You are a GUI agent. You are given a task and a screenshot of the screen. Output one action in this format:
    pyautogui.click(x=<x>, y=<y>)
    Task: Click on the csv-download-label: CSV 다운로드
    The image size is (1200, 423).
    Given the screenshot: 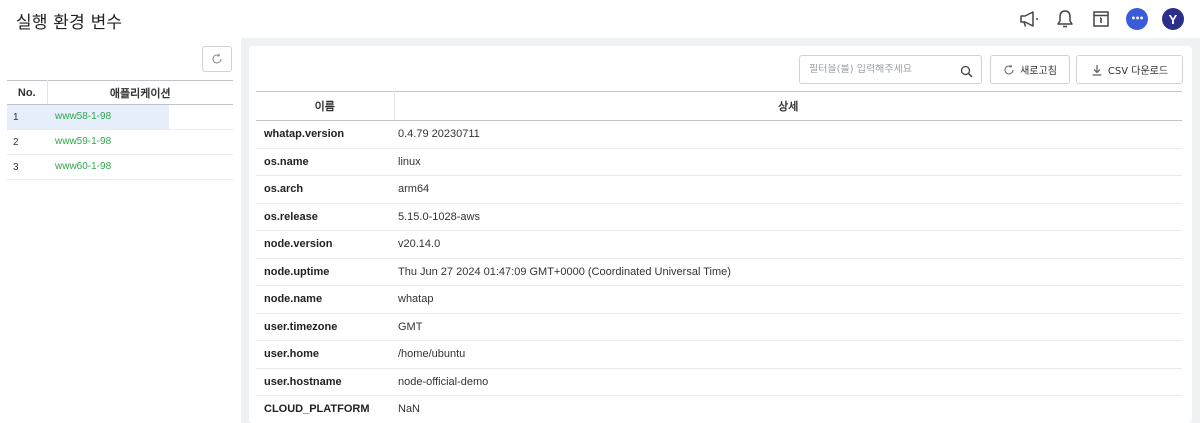 What is the action you would take?
    pyautogui.click(x=1138, y=71)
    